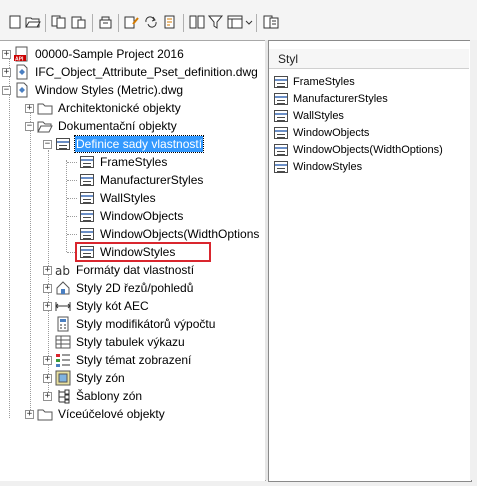  I want to click on tree-node-styly-modifikatoru: + Styly modifikátorů výpočtu, so click(129, 324).